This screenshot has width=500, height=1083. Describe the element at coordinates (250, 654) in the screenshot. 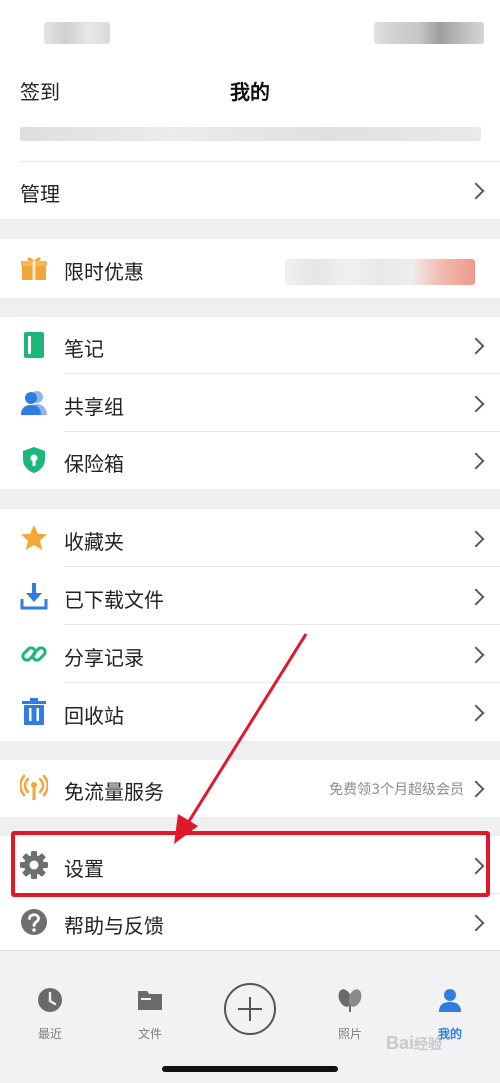

I see `share-history-row: 分享记录` at that location.